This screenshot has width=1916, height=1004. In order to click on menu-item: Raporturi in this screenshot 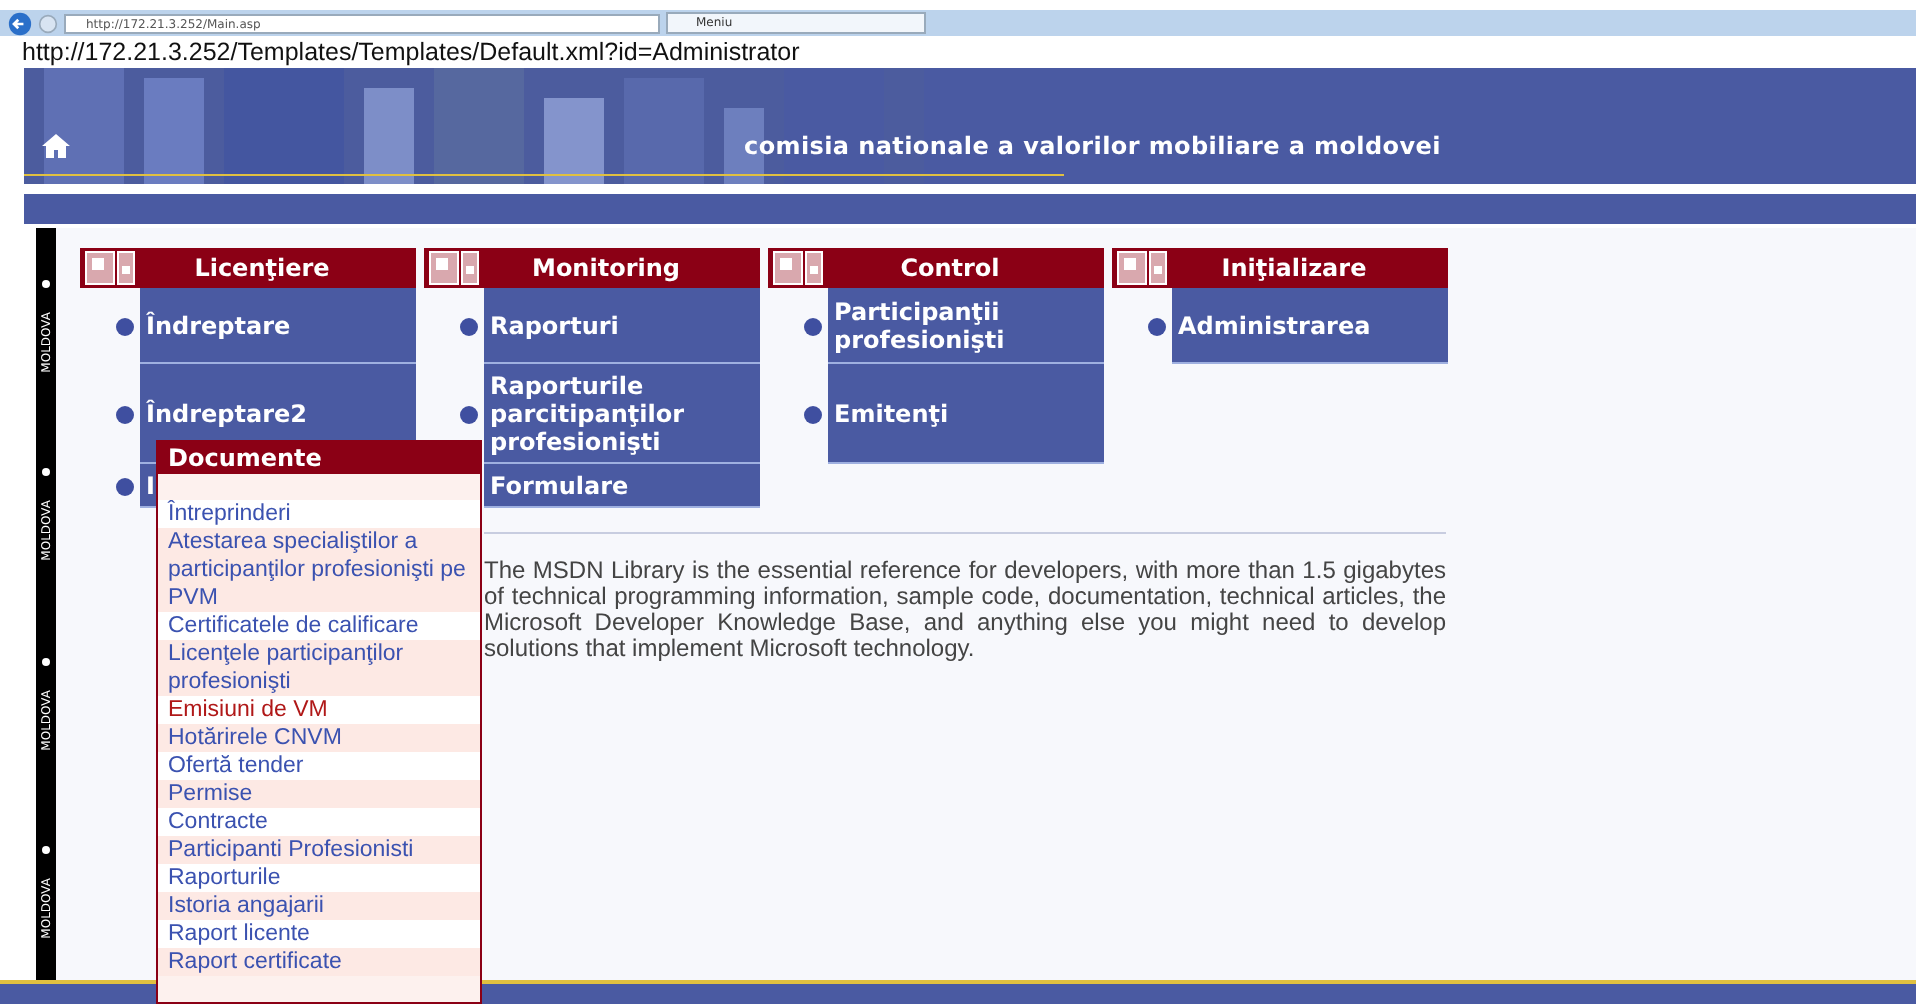, I will do `click(622, 326)`.